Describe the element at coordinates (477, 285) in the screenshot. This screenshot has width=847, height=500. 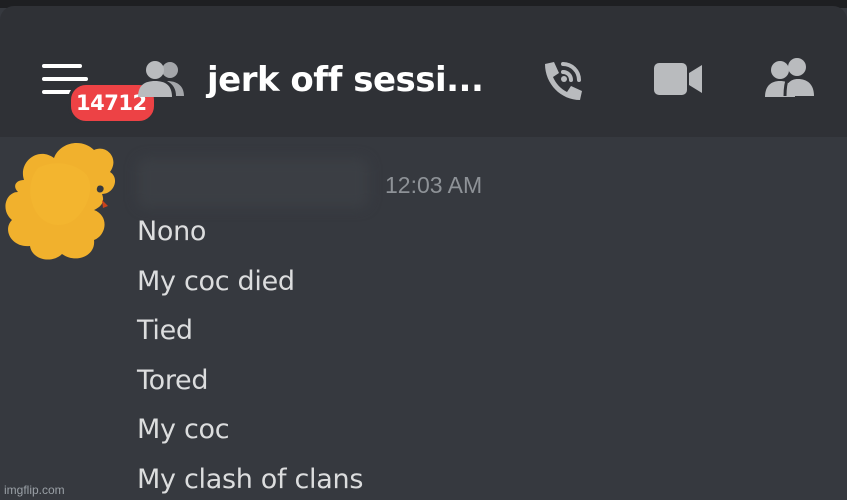
I see `message: My coc died` at that location.